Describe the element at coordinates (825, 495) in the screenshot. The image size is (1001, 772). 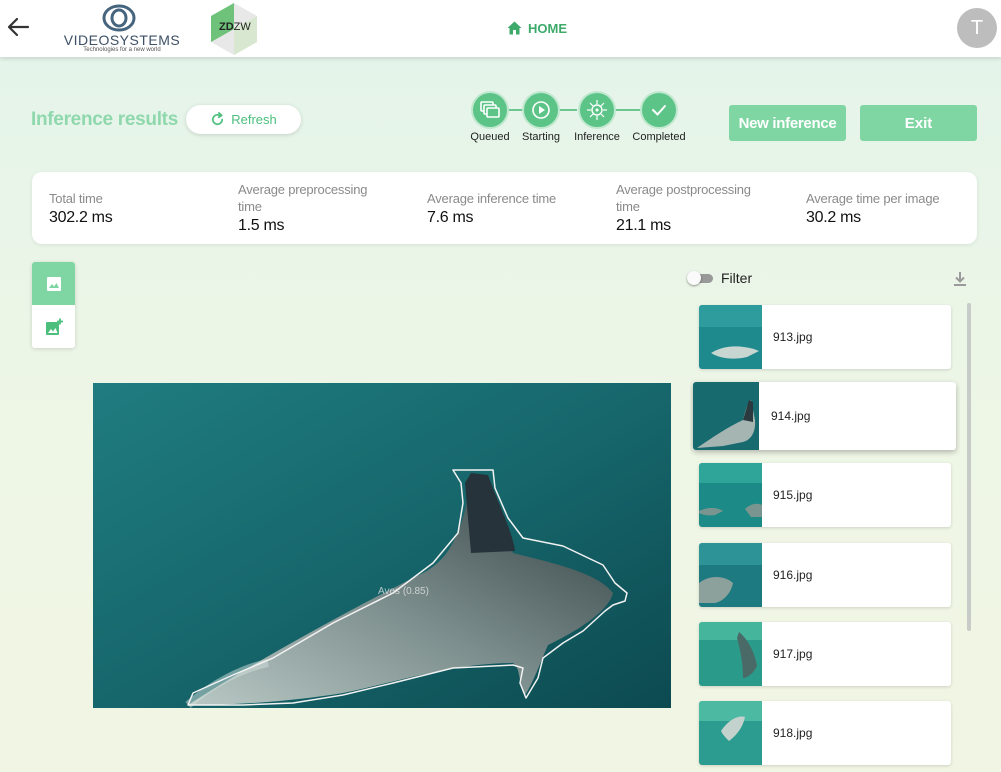
I see `list-item: 915.jpg` at that location.